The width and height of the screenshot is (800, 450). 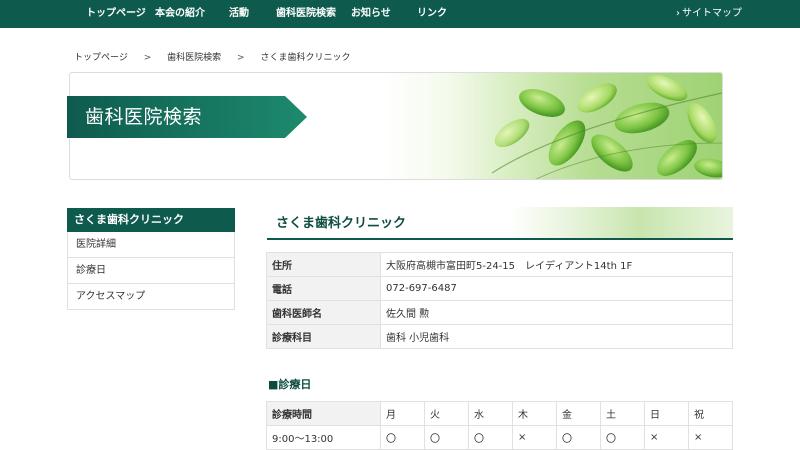 I want to click on table-row: 診療時間 月 火 水 木 金 土 日 祝, so click(x=499, y=413).